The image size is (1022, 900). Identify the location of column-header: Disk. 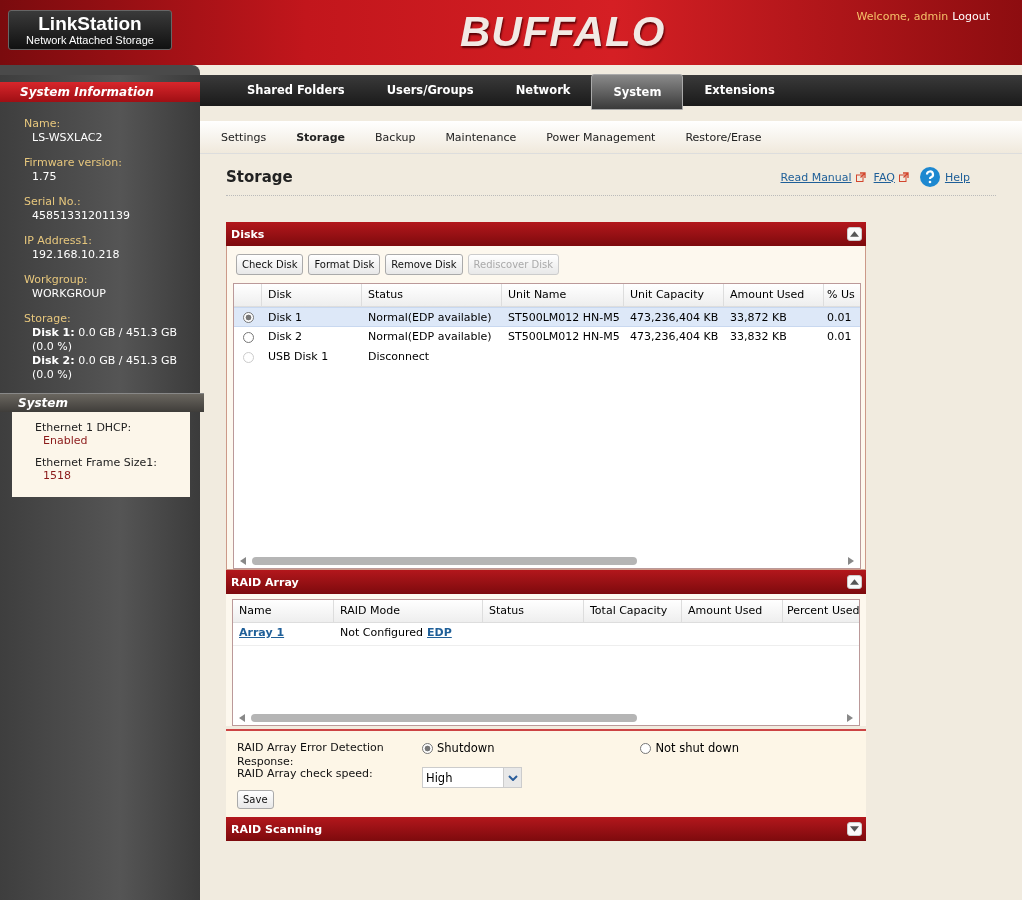
(312, 295).